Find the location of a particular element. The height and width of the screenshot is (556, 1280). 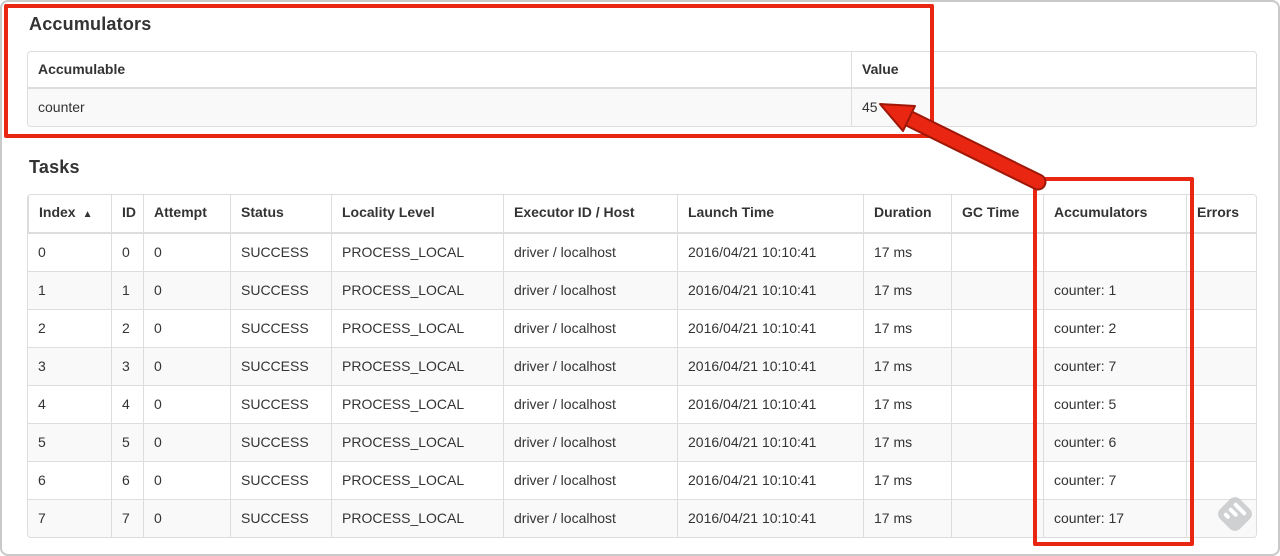

tasks-column-header: ID is located at coordinates (127, 214).